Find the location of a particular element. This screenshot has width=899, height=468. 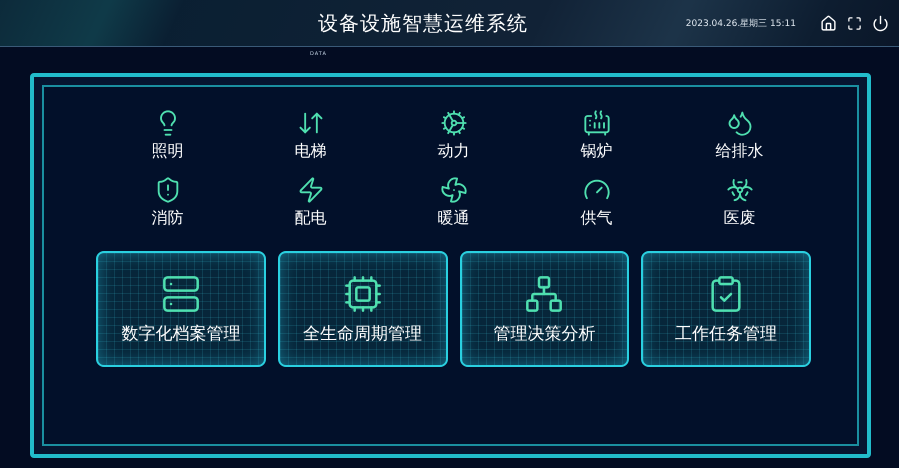

module-card: 管理决策分析 is located at coordinates (545, 309).